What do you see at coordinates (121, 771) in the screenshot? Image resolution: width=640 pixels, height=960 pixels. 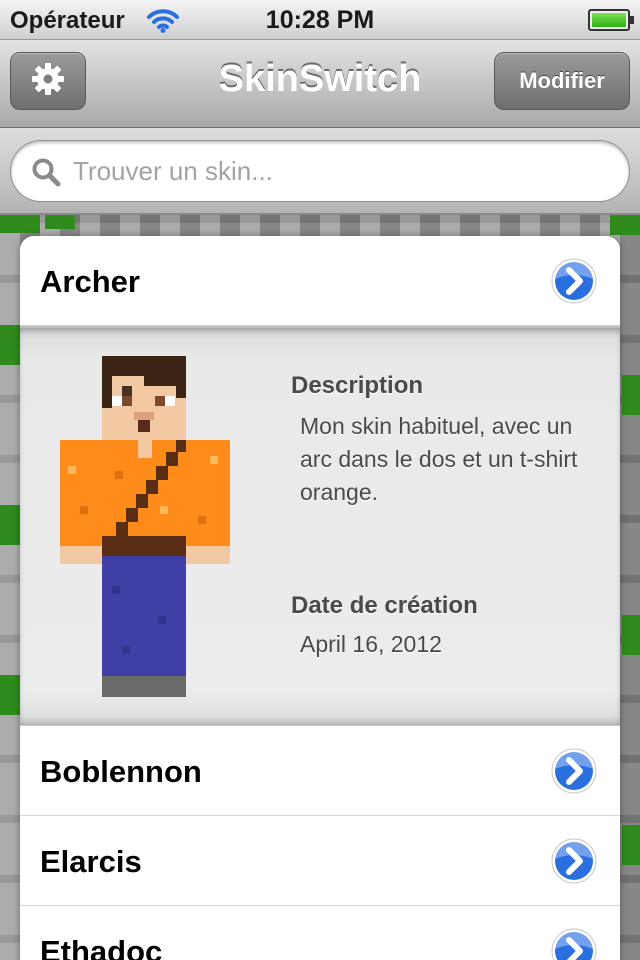 I see `list-item-label: Boblennon` at bounding box center [121, 771].